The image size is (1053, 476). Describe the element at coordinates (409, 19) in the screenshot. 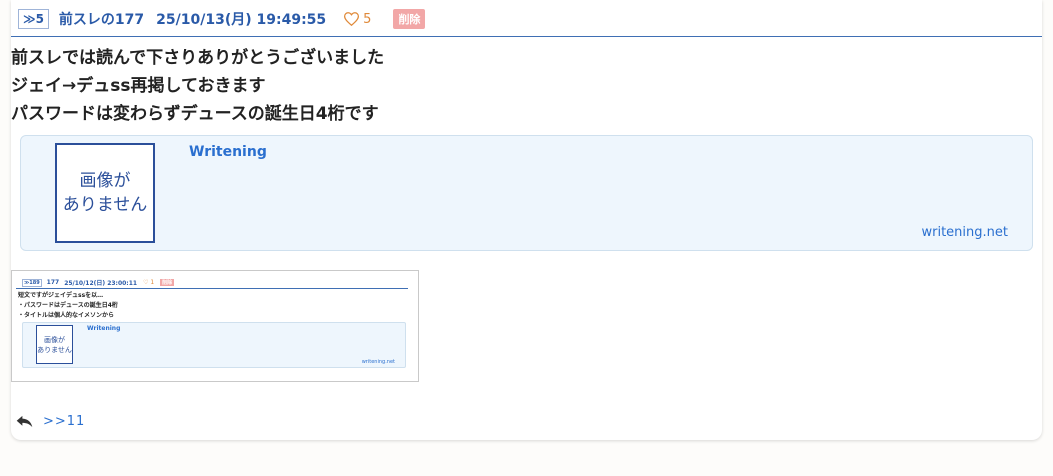

I see `delete-button: 削除` at that location.